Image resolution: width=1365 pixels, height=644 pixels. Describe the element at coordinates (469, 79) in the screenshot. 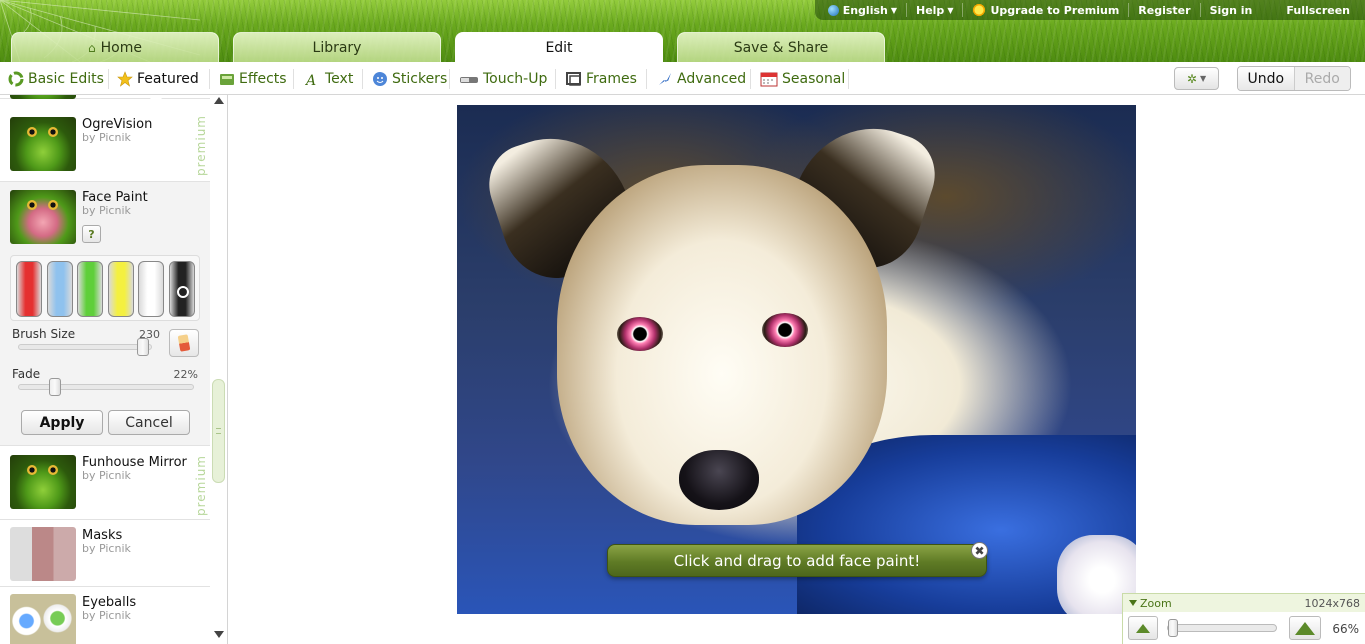

I see `touch-up-icon` at that location.